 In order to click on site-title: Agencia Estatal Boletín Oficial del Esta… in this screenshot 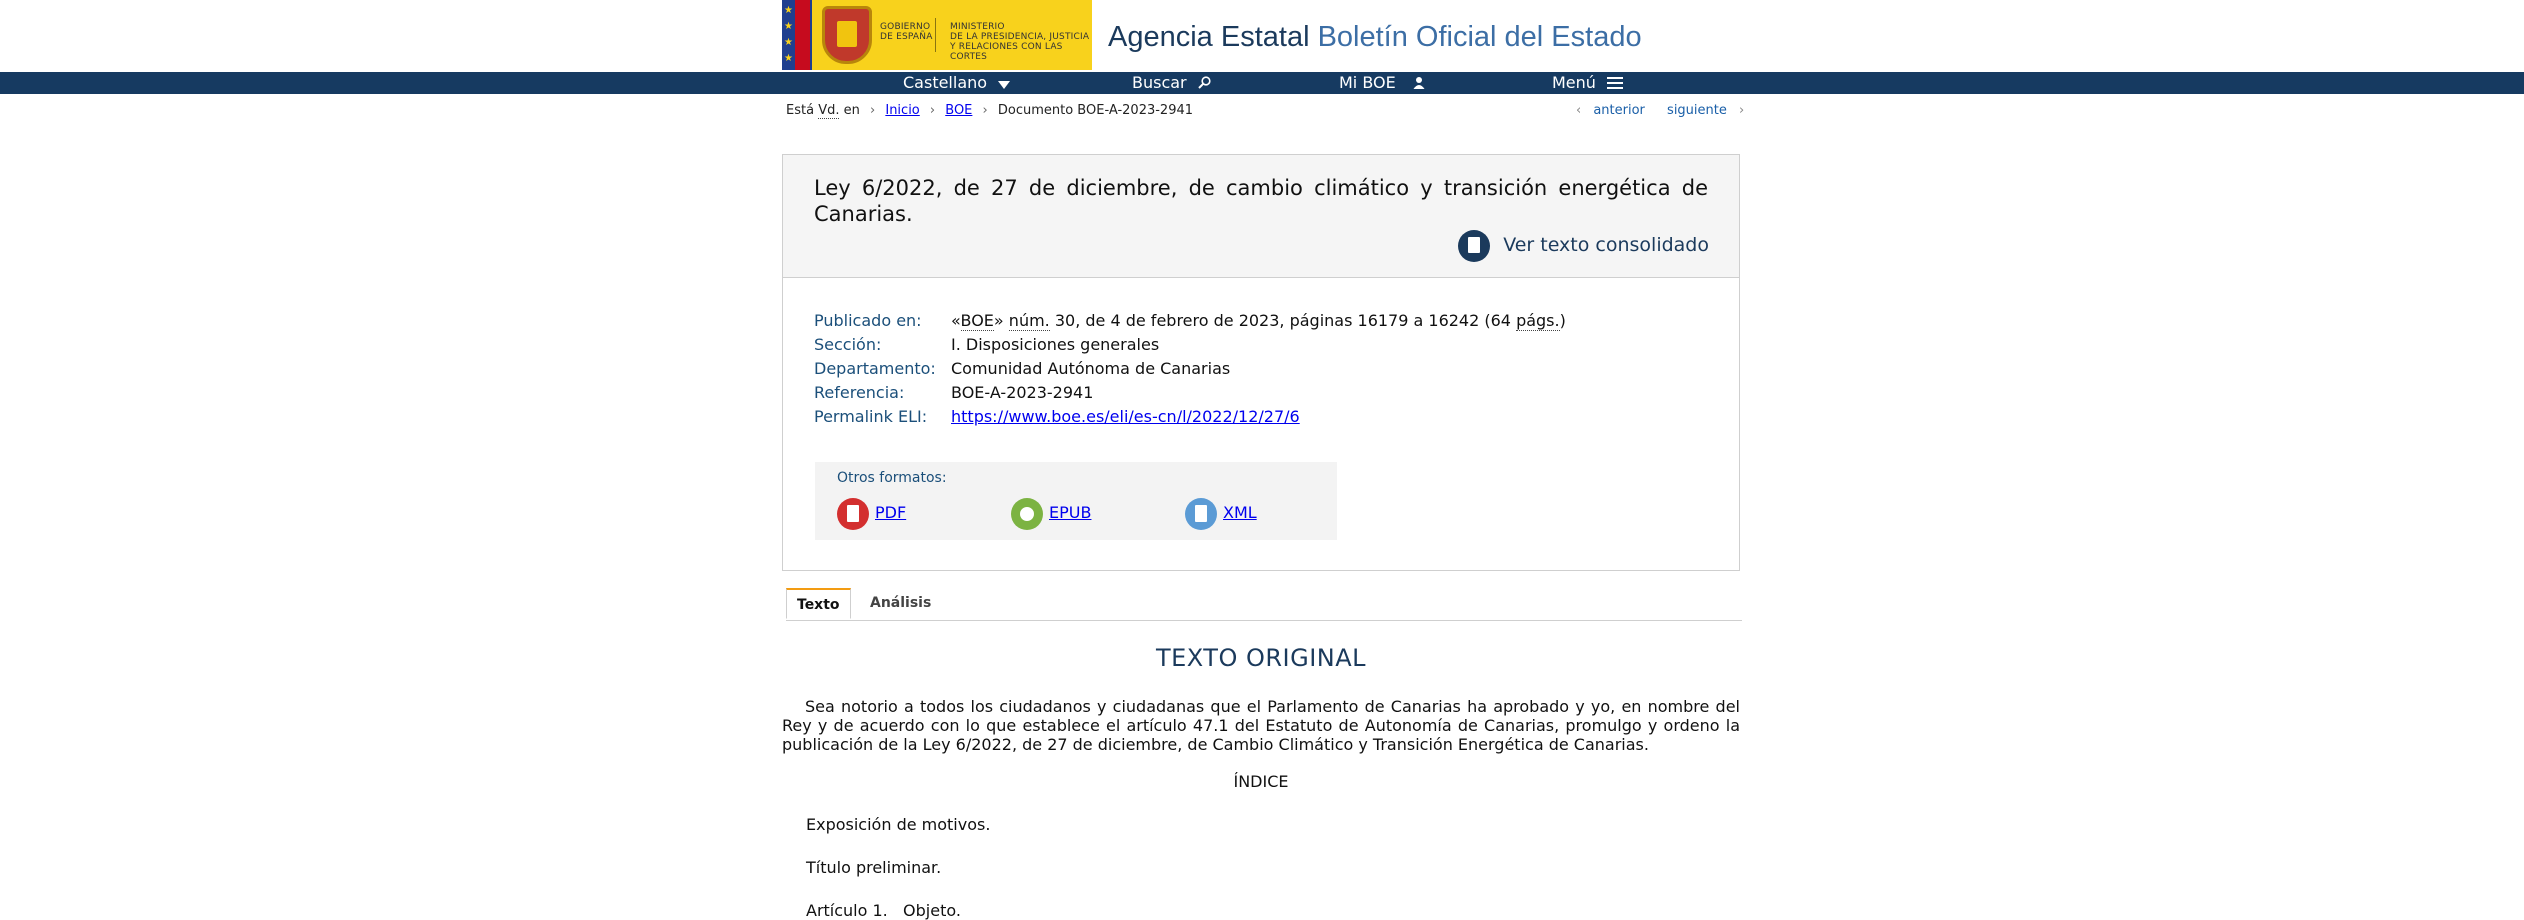, I will do `click(1375, 37)`.